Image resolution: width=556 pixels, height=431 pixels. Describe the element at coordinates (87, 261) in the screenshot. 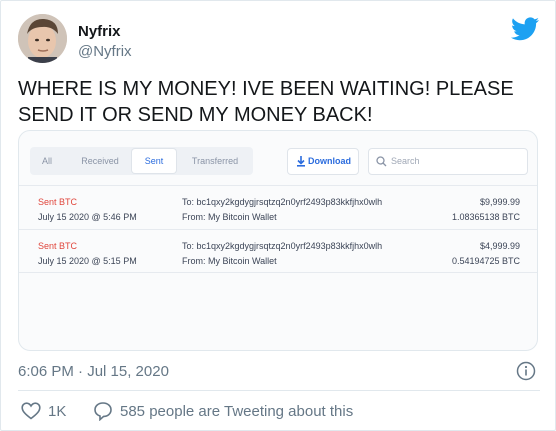

I see `tx-date: July 15 2020 @ 5:15 PM` at that location.